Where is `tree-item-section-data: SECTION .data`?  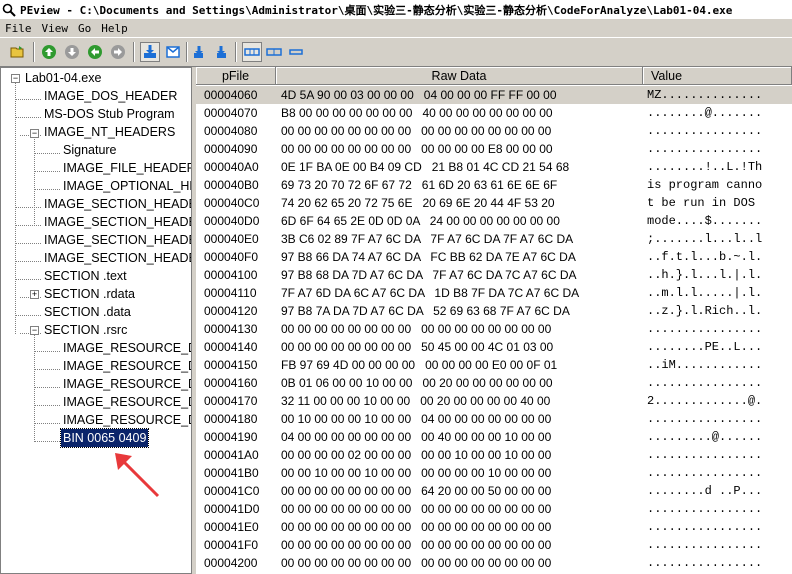
tree-item-section-data: SECTION .data is located at coordinates (87, 312).